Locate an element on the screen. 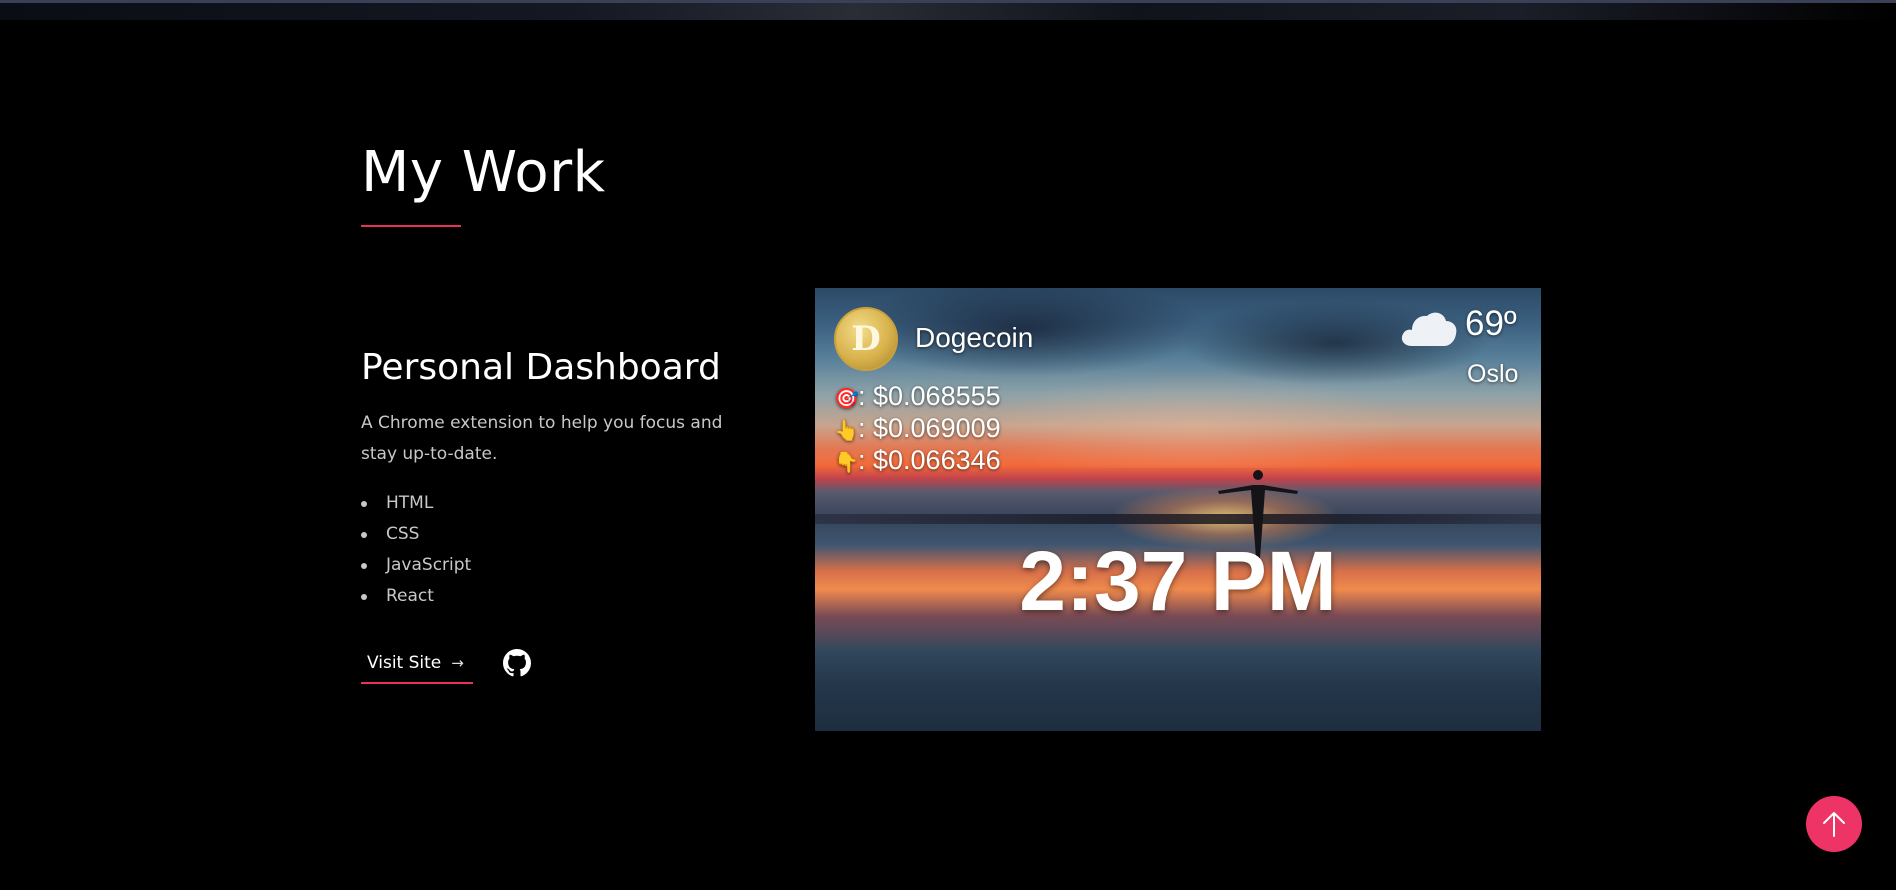  visit-site-label: Visit Site is located at coordinates (404, 663).